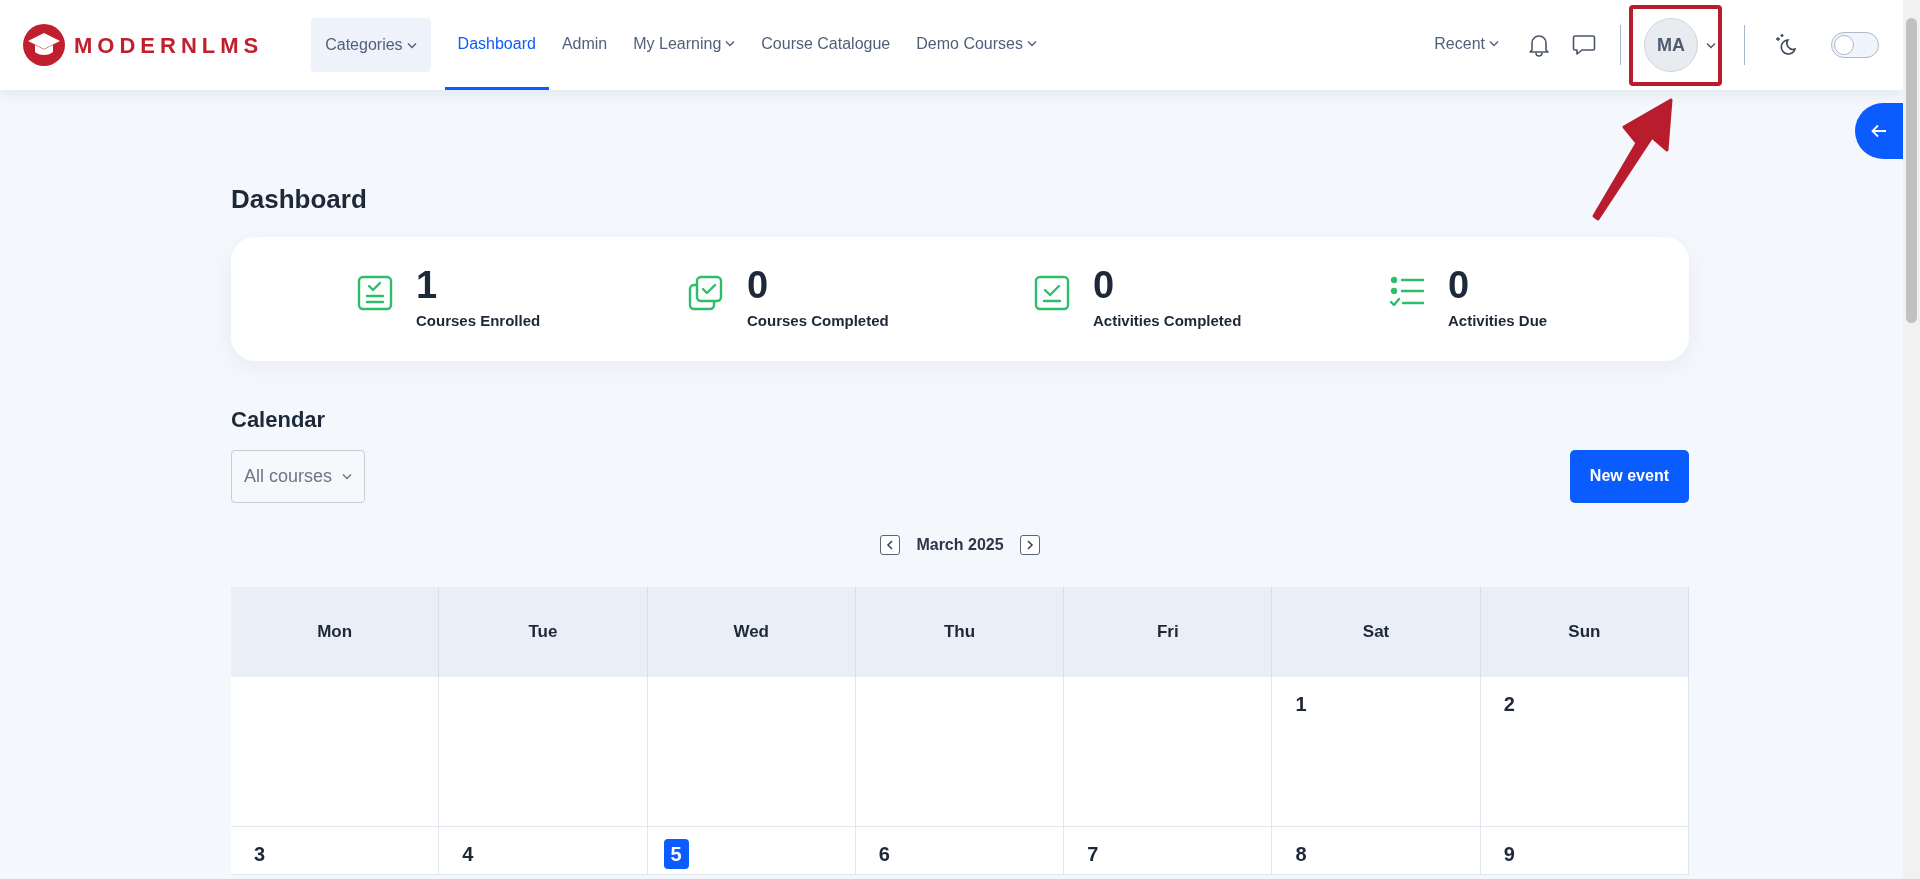 The width and height of the screenshot is (1920, 879). I want to click on calendar-day-cell: 7, so click(1168, 850).